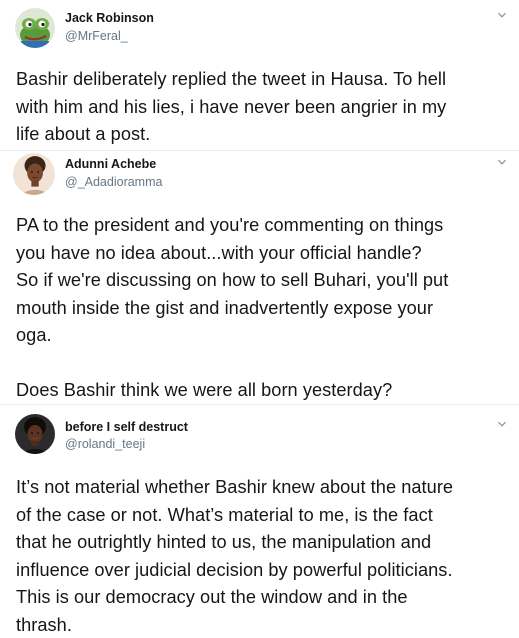 Image resolution: width=519 pixels, height=638 pixels. I want to click on tweet-text-line: life about a post., so click(83, 134).